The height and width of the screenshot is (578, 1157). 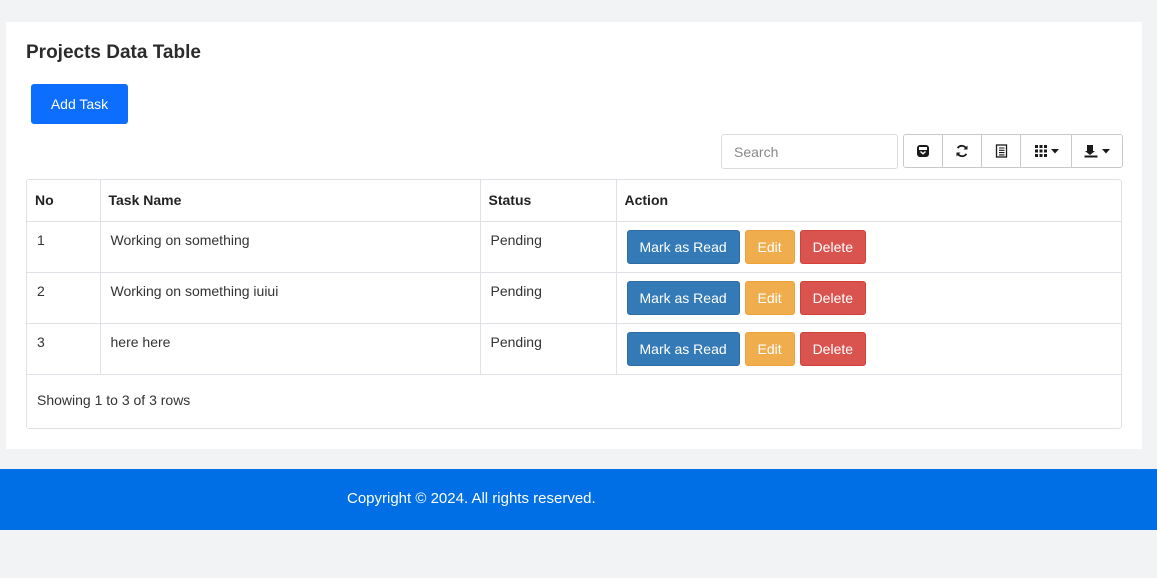 I want to click on refresh-button, so click(x=962, y=151).